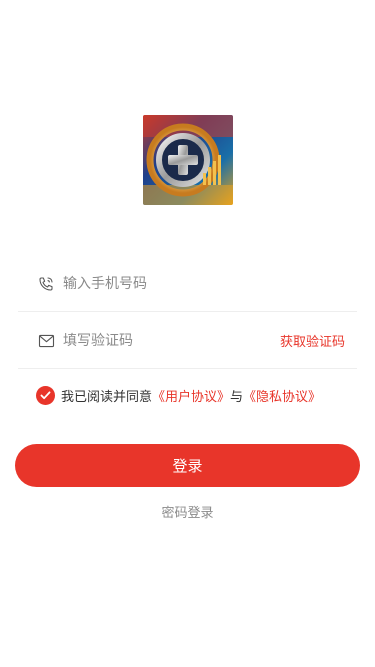 The width and height of the screenshot is (375, 667). Describe the element at coordinates (282, 395) in the screenshot. I see `privacy-policy-link: 《隐私协议》` at that location.